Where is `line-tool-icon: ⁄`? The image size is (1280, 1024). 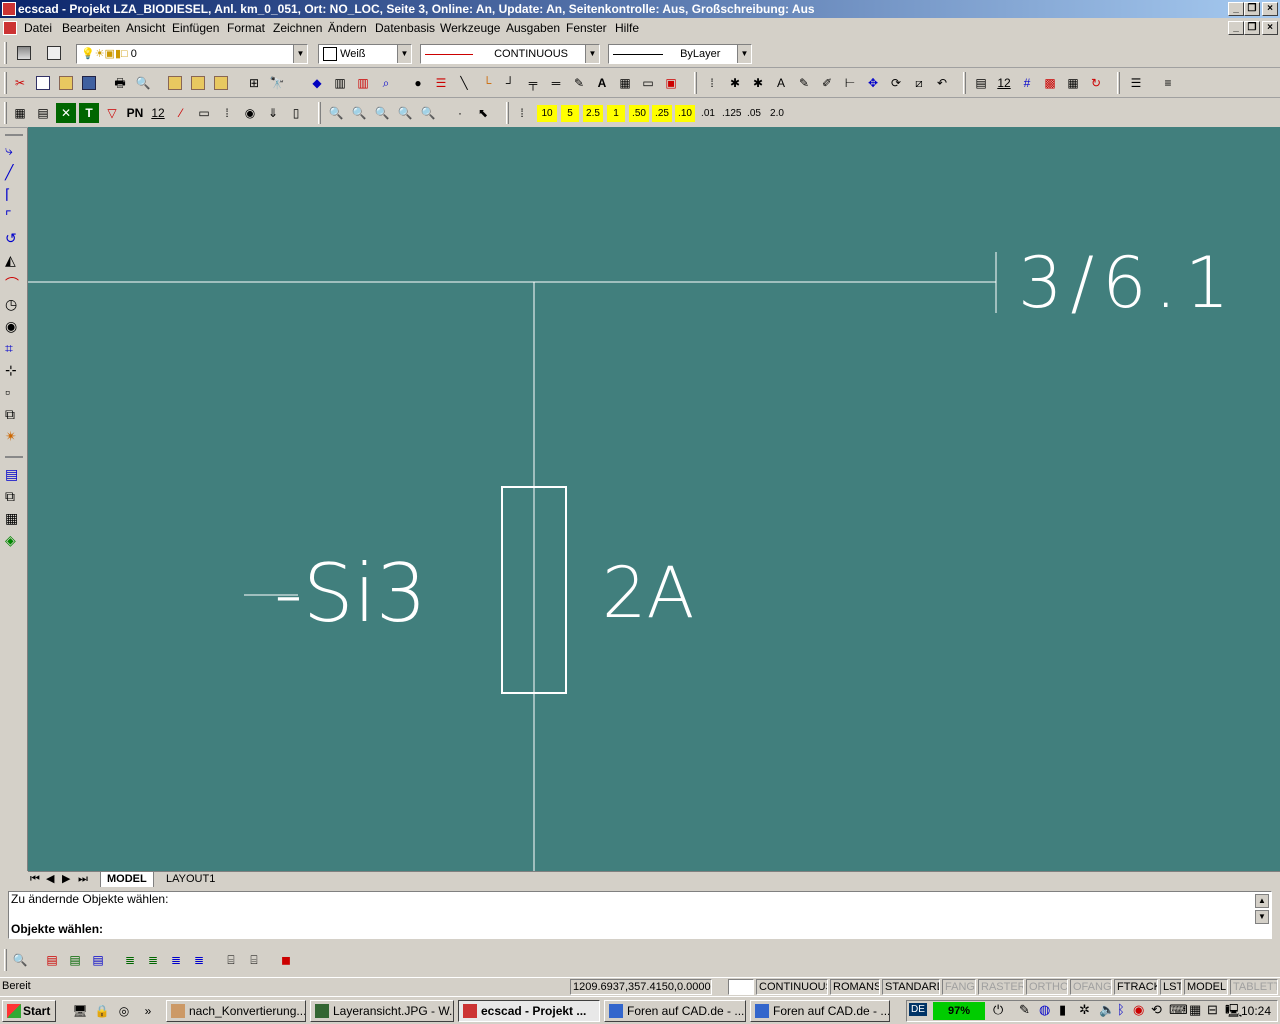 line-tool-icon: ⁄ is located at coordinates (181, 113).